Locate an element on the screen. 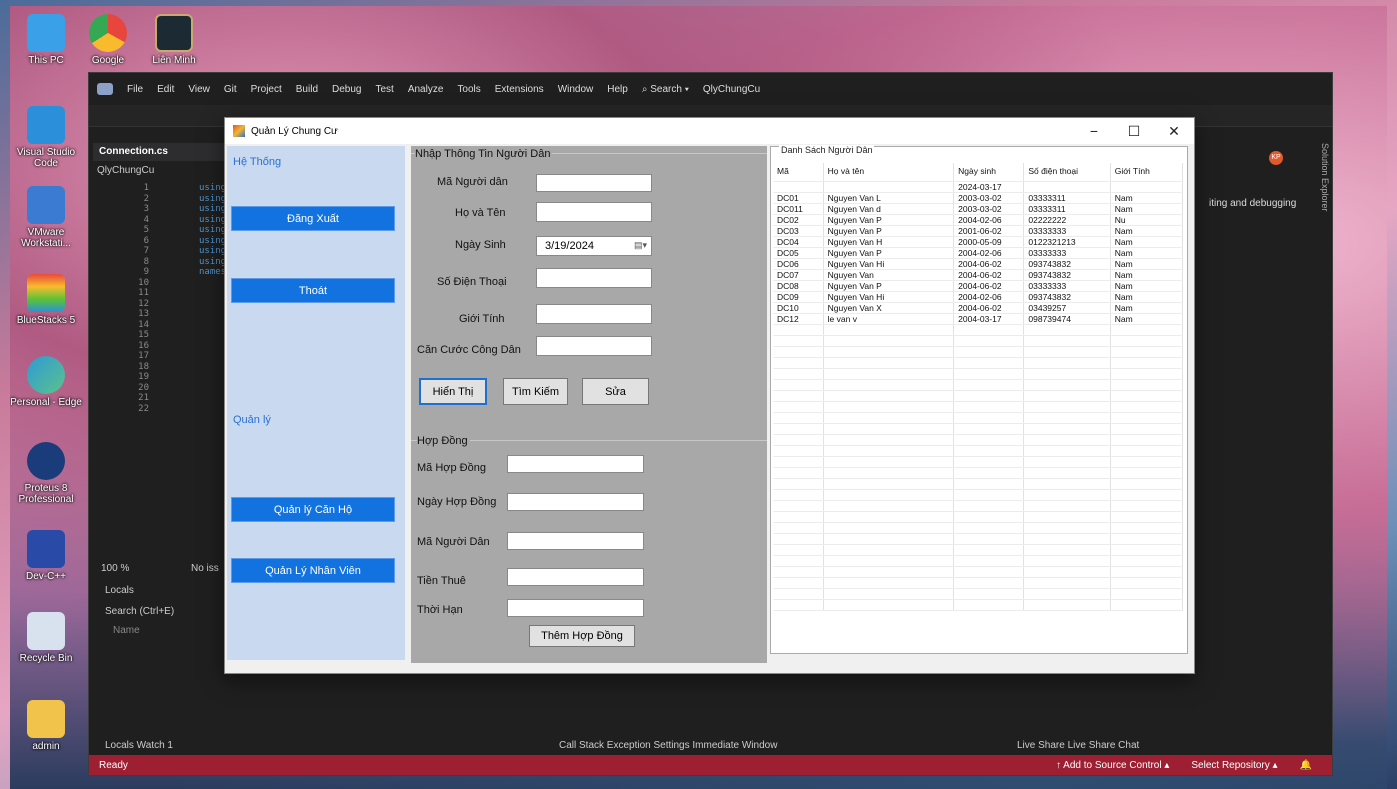 The height and width of the screenshot is (789, 1397). gender-input is located at coordinates (594, 314).